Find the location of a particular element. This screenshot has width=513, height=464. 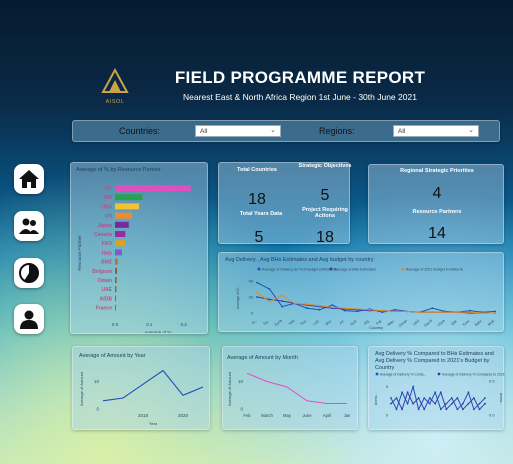

y-tick-label-right: 0.0 is located at coordinates (492, 415).